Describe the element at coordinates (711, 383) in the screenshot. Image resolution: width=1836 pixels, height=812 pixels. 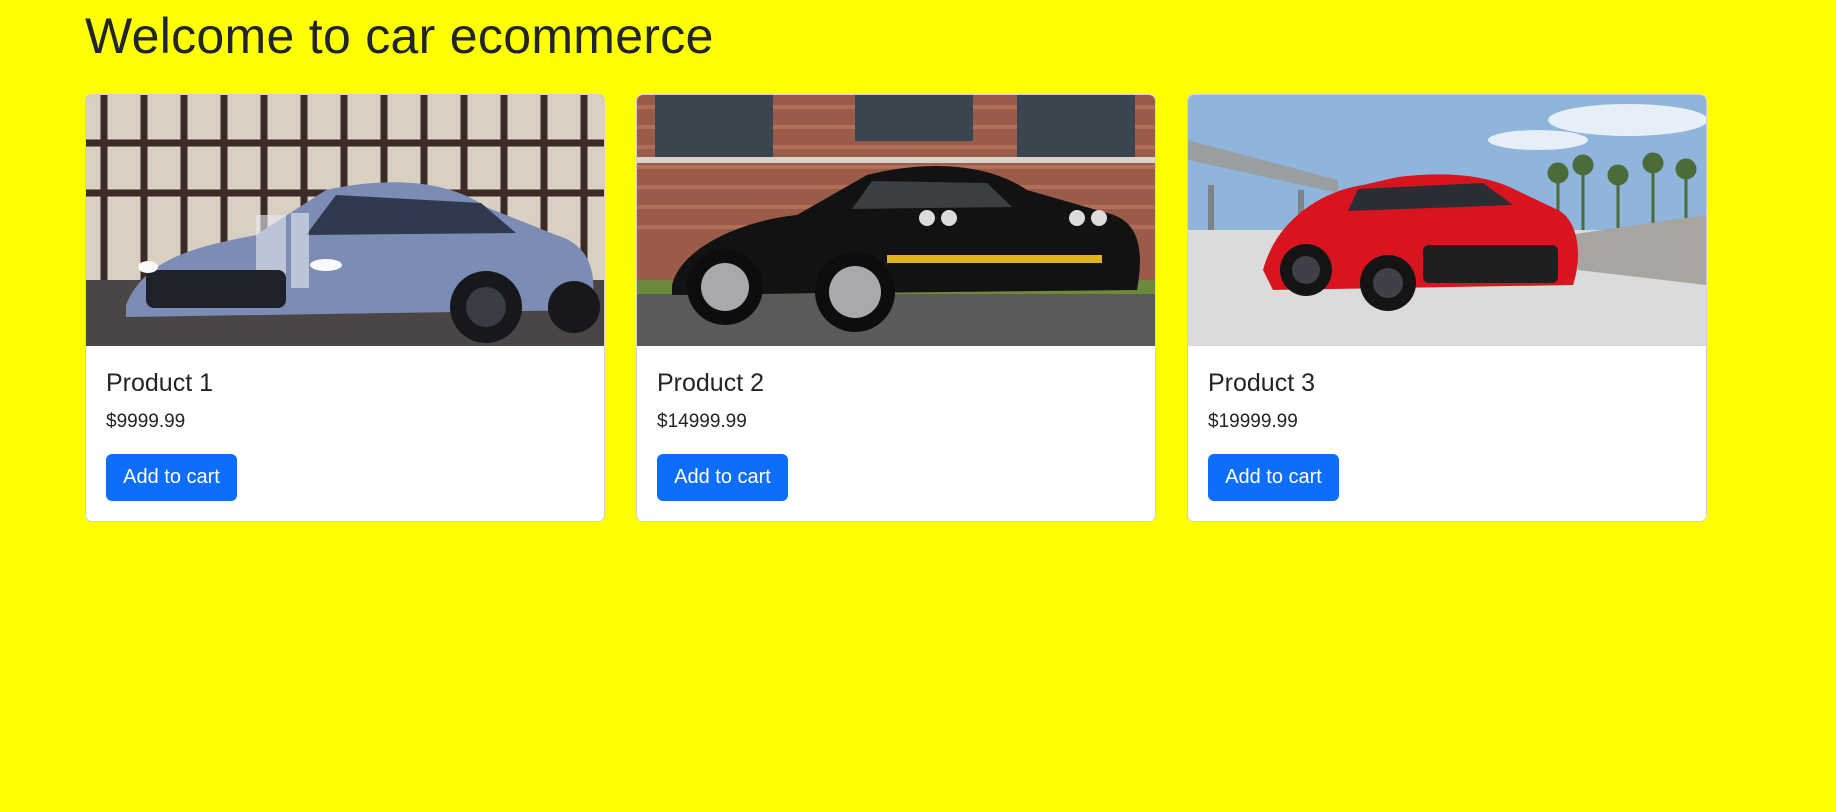
I see `product-title: Product 2` at that location.